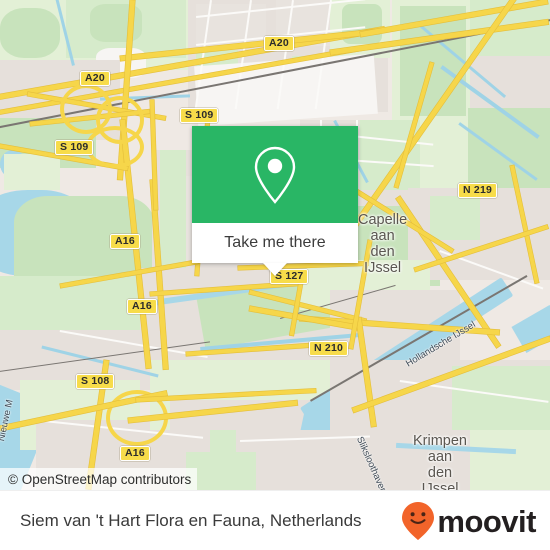 This screenshot has width=550, height=550. I want to click on osm-attribution: © OpenStreetMap contributors, so click(99, 479).